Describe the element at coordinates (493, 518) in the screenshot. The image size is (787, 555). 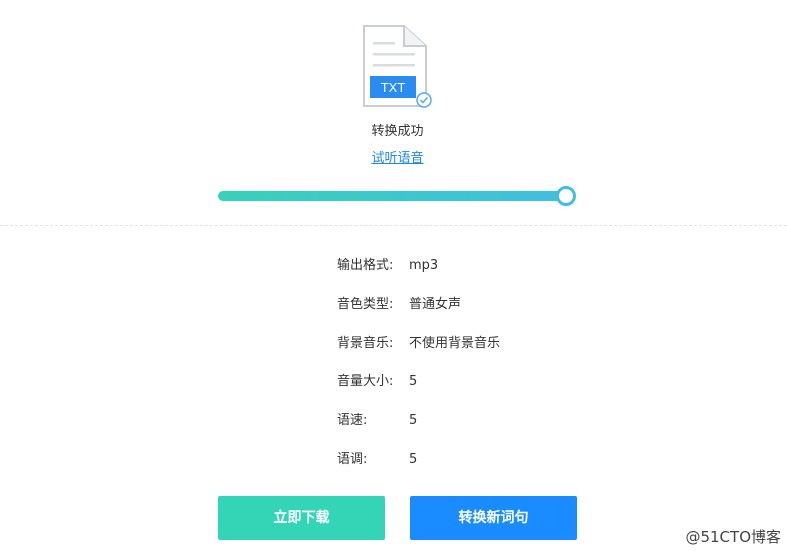
I see `convert-new-text-button: 转换新词句` at that location.